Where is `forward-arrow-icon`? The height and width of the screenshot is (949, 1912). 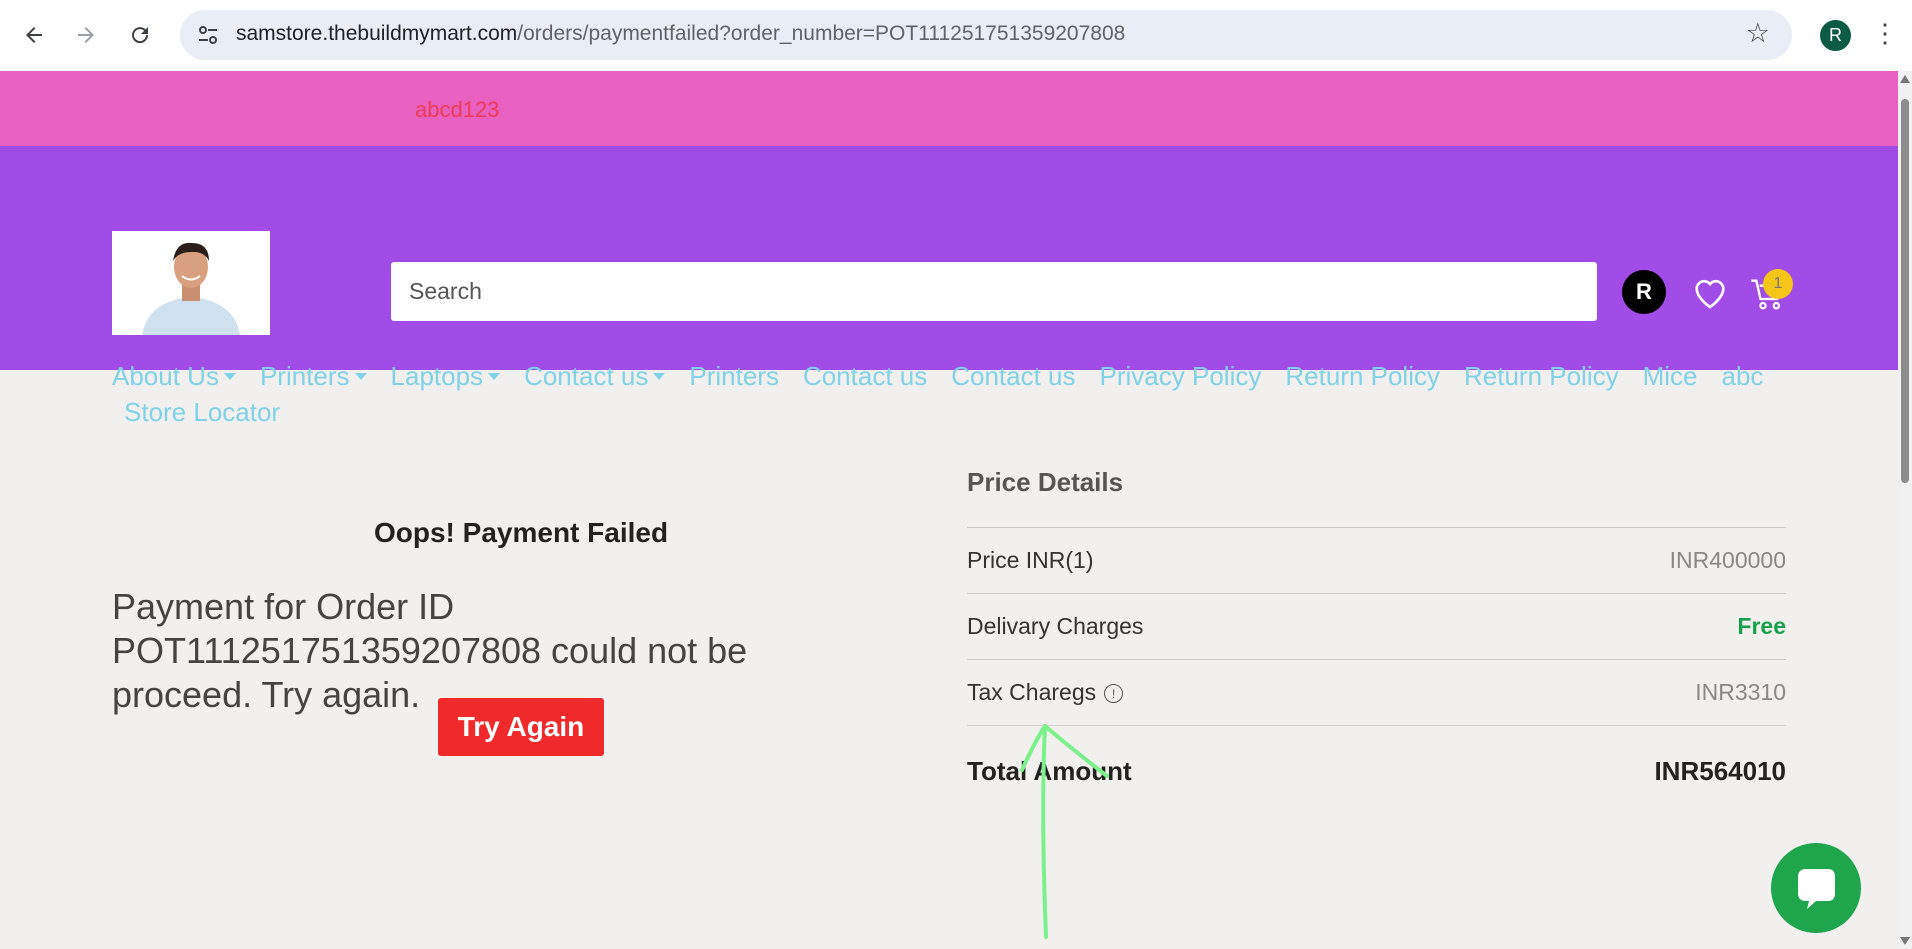 forward-arrow-icon is located at coordinates (86, 35).